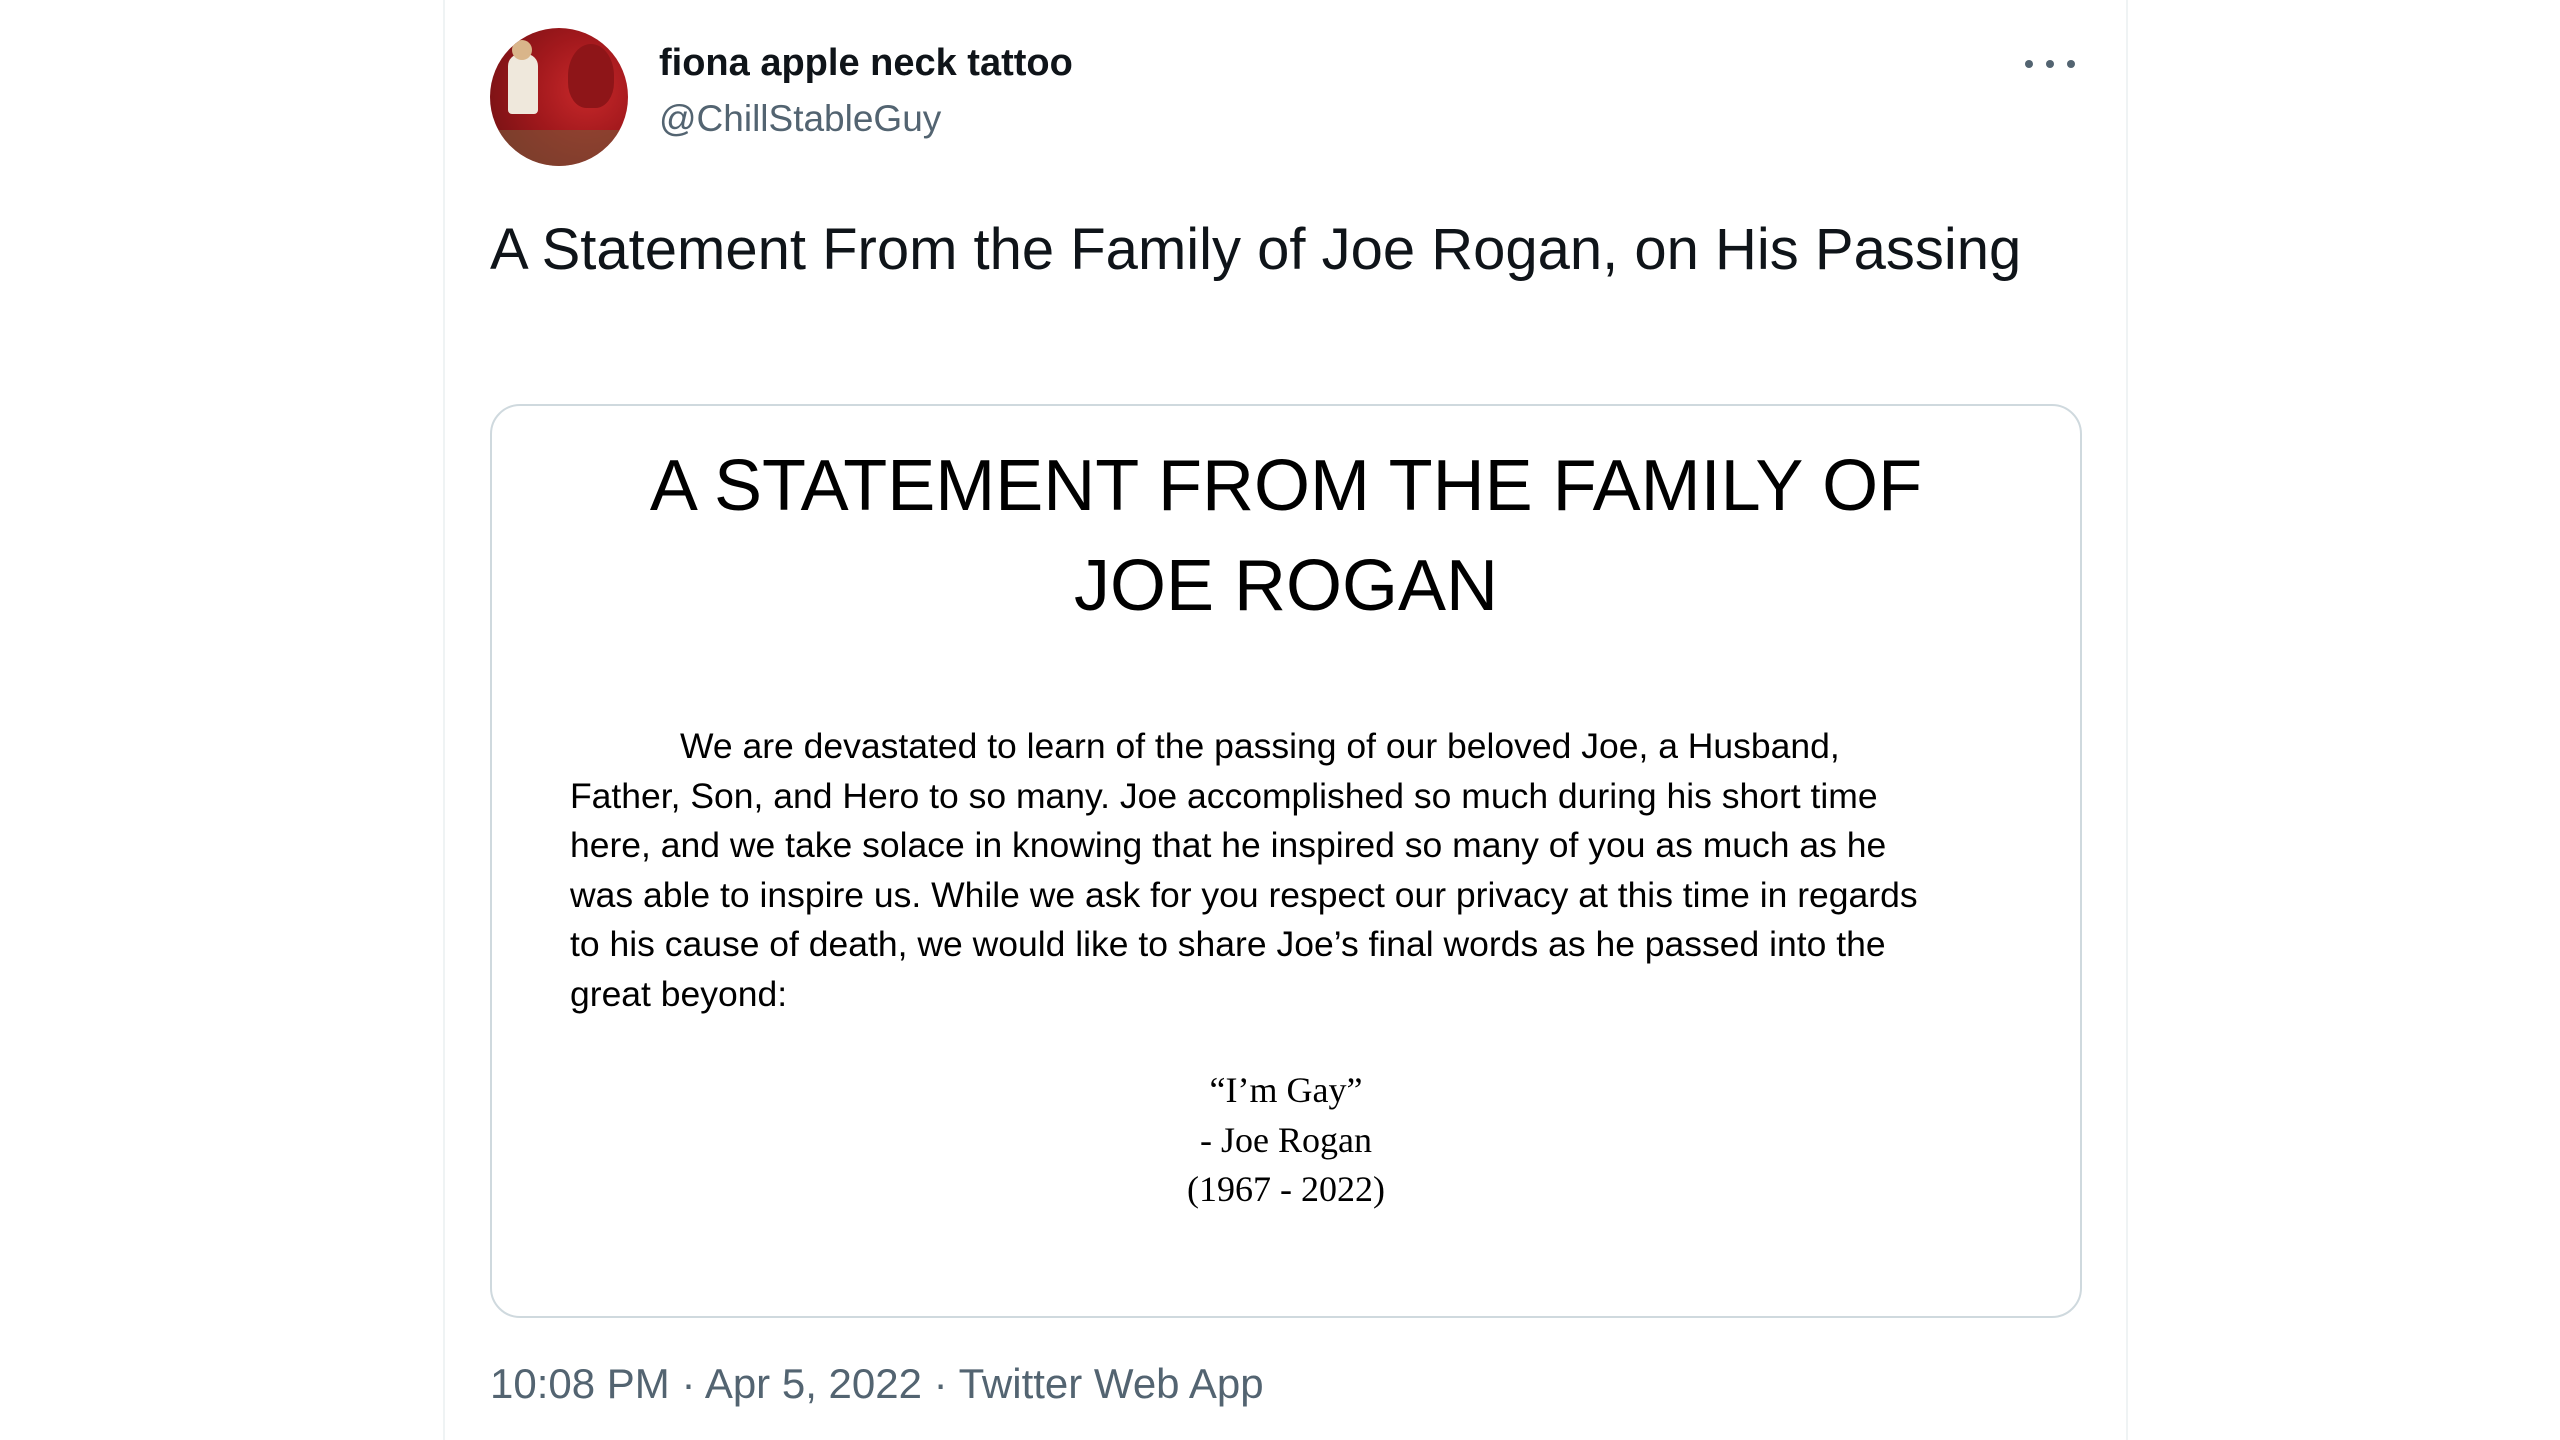  I want to click on user-handle: @ChillStableGuy, so click(800, 119).